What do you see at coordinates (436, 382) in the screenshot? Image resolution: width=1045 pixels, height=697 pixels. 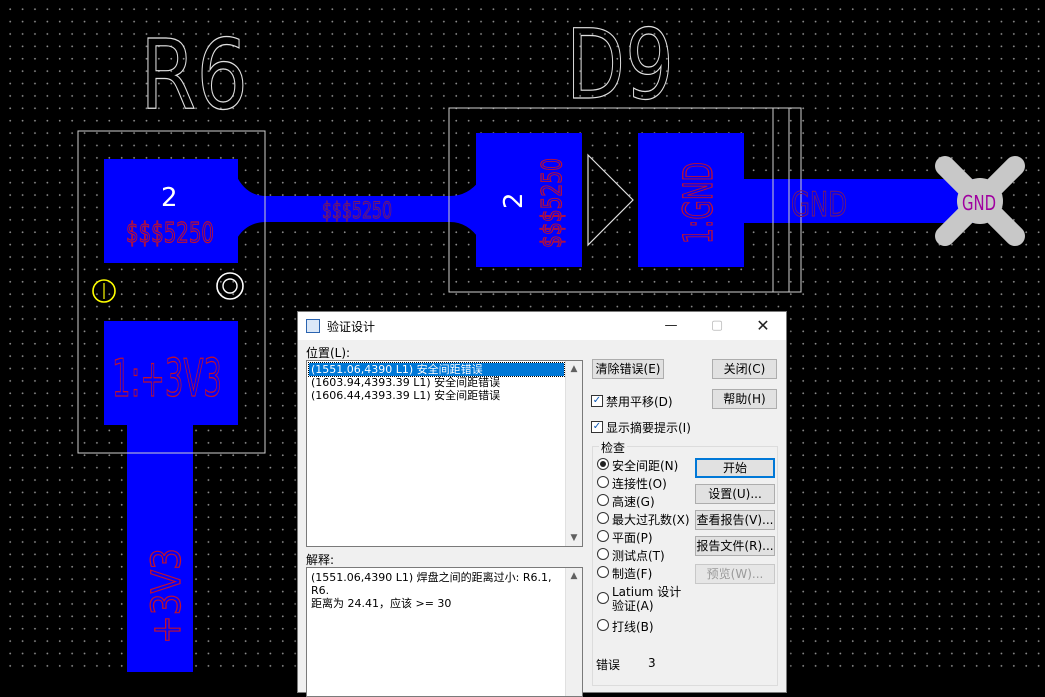 I see `error-list-item: (1603.94,4393.39 L1) 安全间距错误` at bounding box center [436, 382].